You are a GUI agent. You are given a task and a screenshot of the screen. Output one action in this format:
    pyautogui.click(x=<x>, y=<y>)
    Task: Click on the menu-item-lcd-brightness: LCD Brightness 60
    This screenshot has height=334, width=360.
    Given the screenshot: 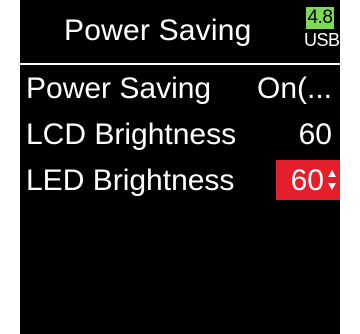 What is the action you would take?
    pyautogui.click(x=180, y=135)
    